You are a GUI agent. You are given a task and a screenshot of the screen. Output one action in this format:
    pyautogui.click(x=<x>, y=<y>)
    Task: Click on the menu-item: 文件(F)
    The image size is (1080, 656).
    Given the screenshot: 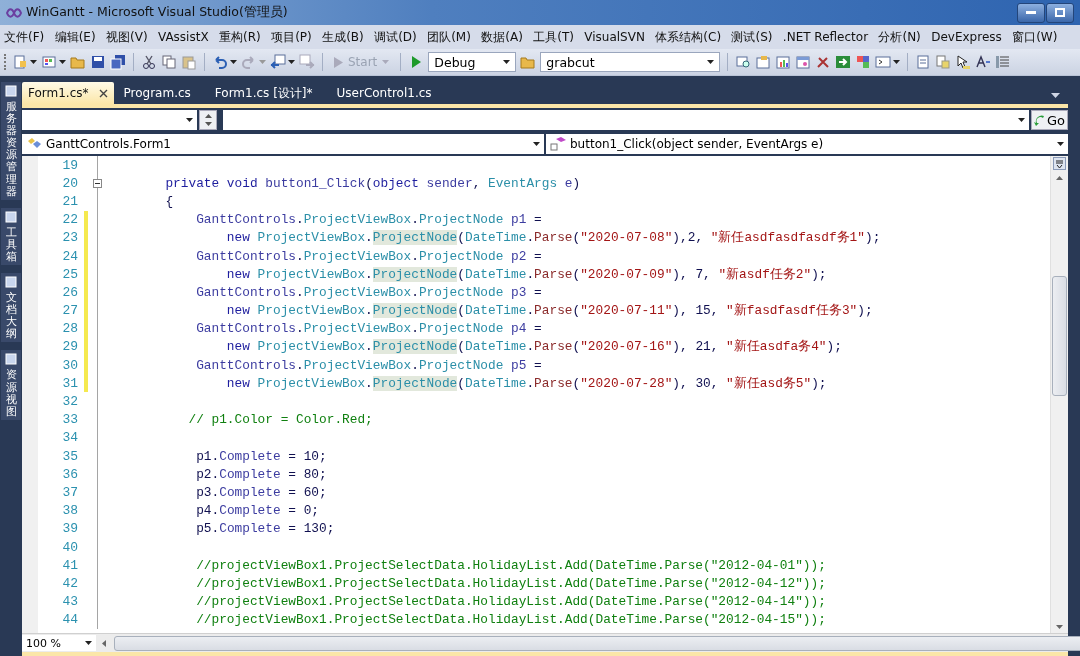 What is the action you would take?
    pyautogui.click(x=24, y=37)
    